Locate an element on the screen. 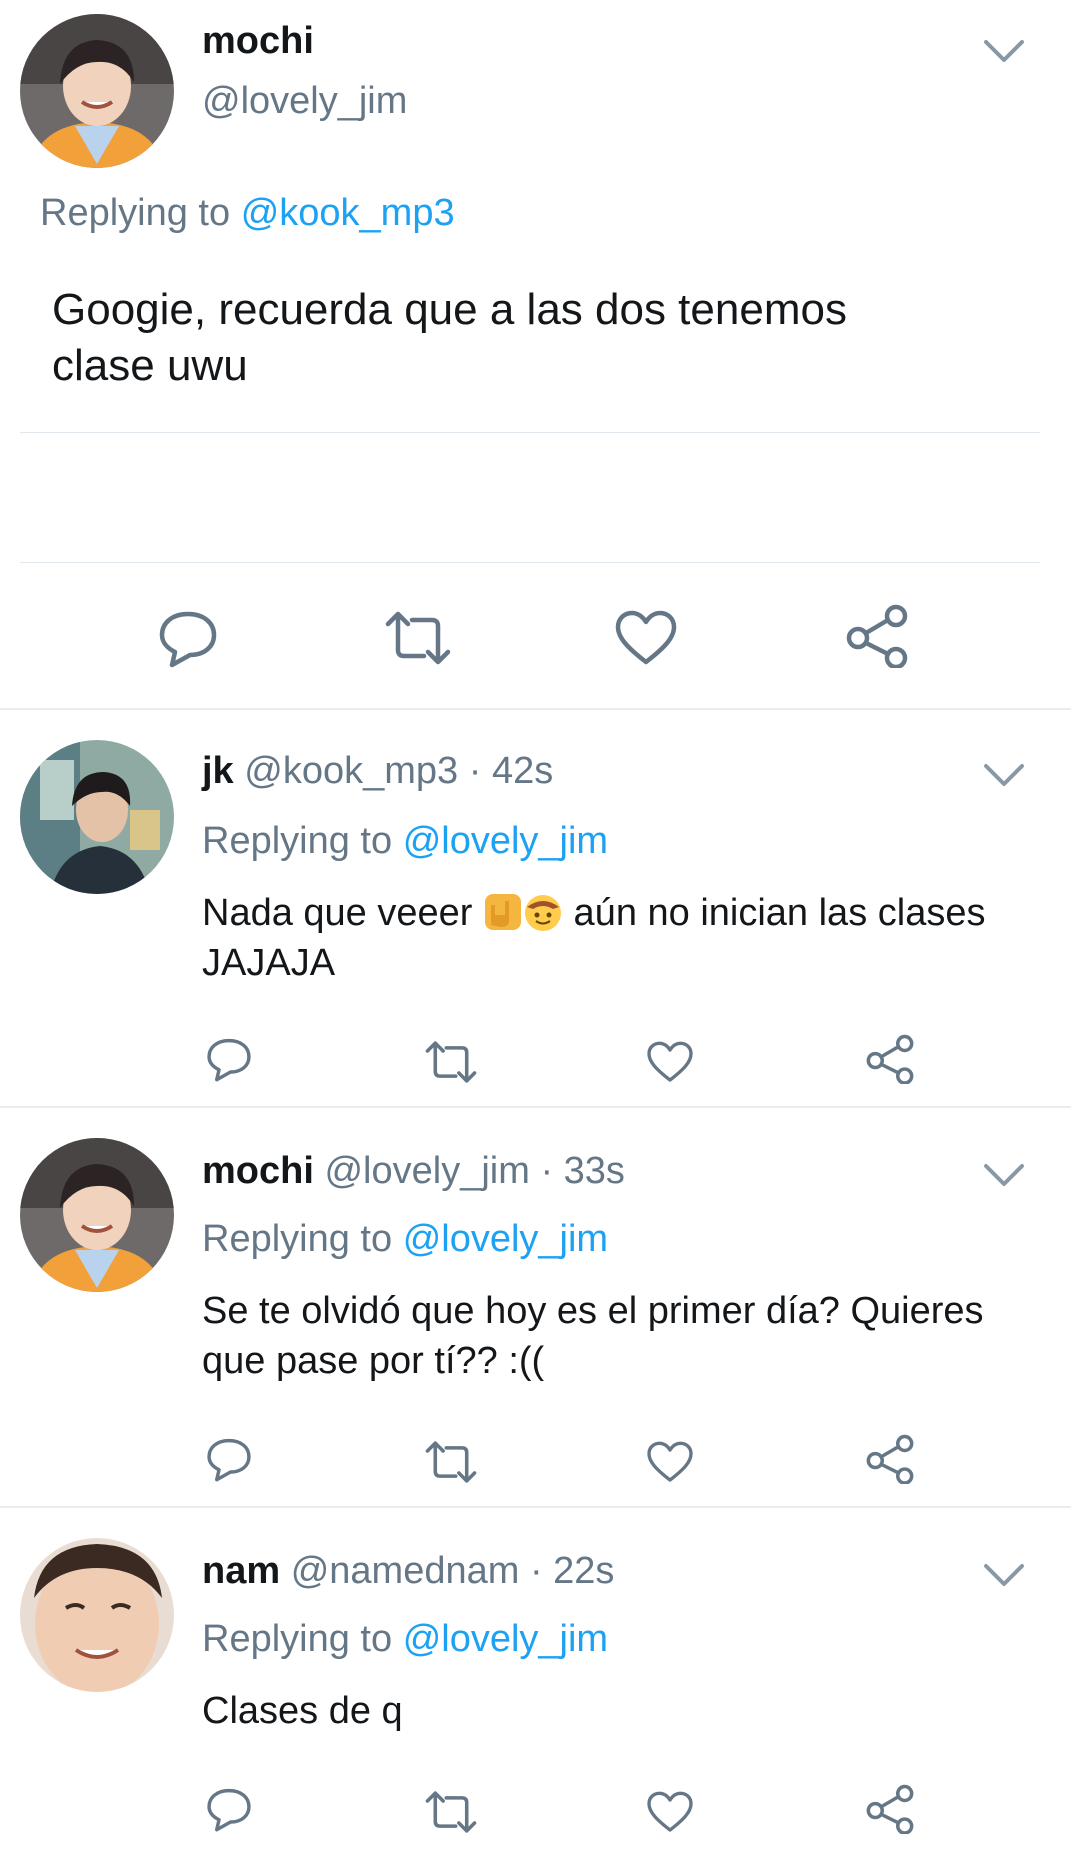 This screenshot has width=1071, height=1850. handle: @kook_mp3 is located at coordinates (351, 771).